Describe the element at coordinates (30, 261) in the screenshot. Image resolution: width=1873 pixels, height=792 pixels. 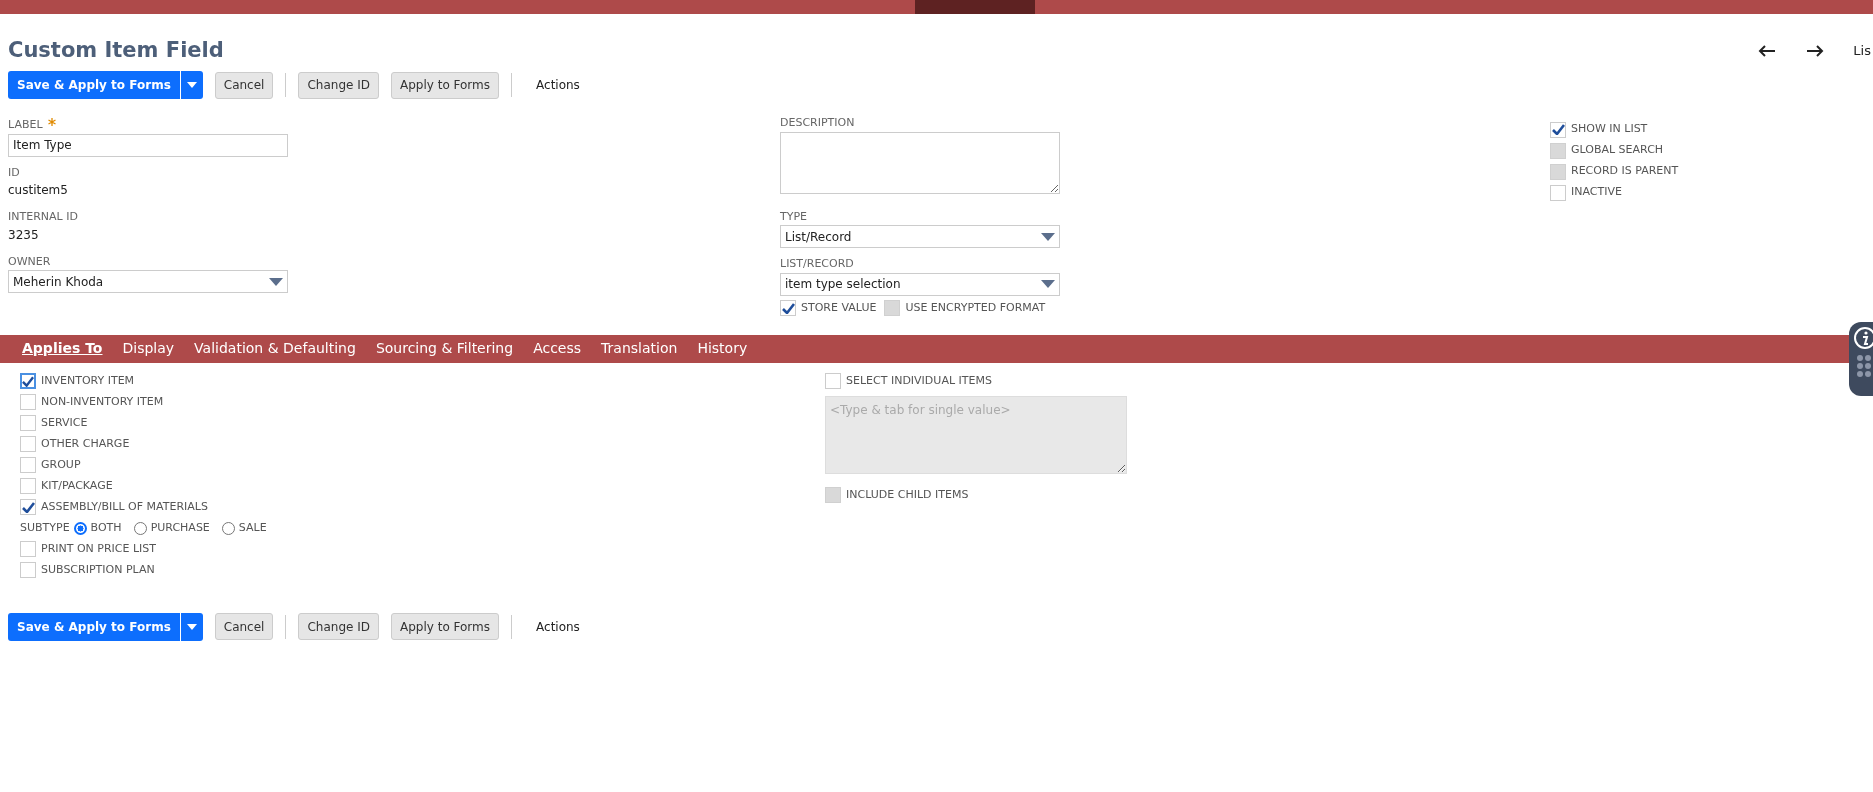
I see `field-label: OWNER` at that location.